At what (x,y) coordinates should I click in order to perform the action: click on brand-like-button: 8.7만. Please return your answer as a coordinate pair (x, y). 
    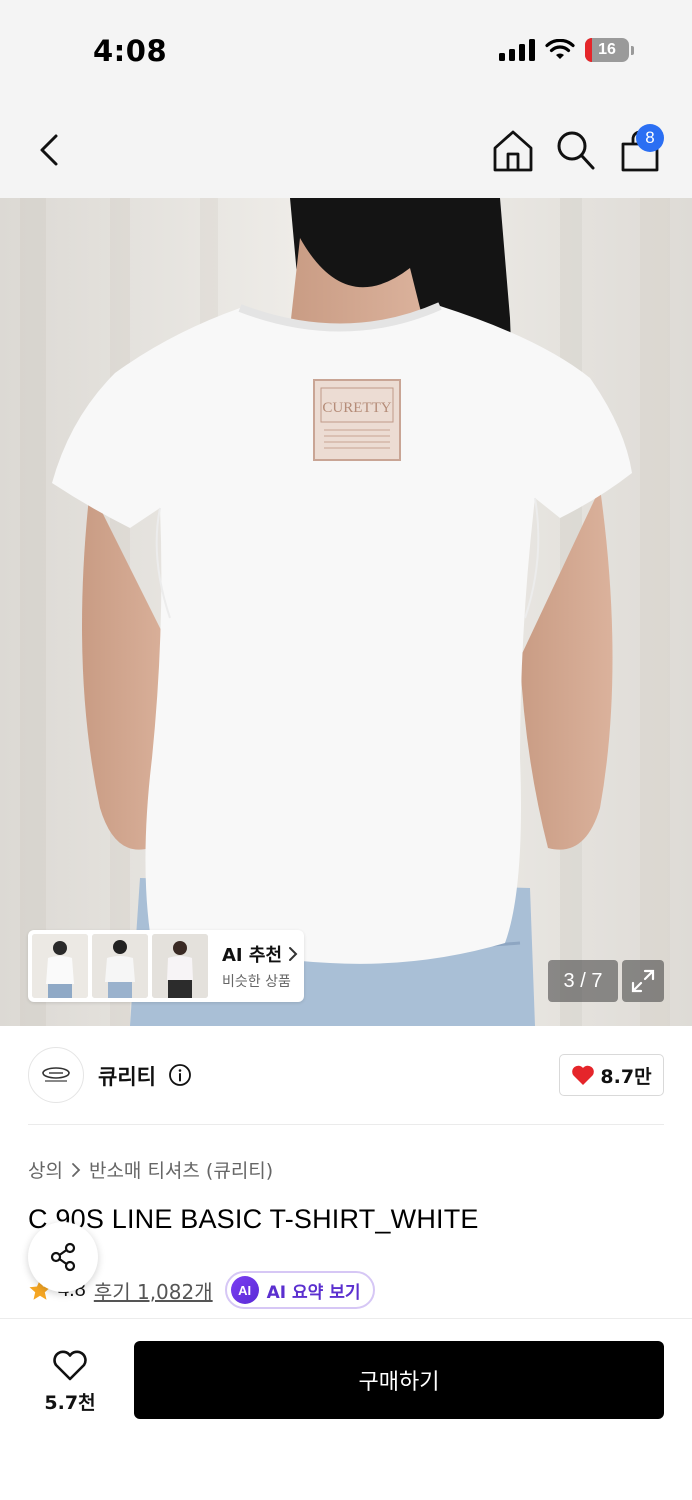
    Looking at the image, I should click on (611, 1075).